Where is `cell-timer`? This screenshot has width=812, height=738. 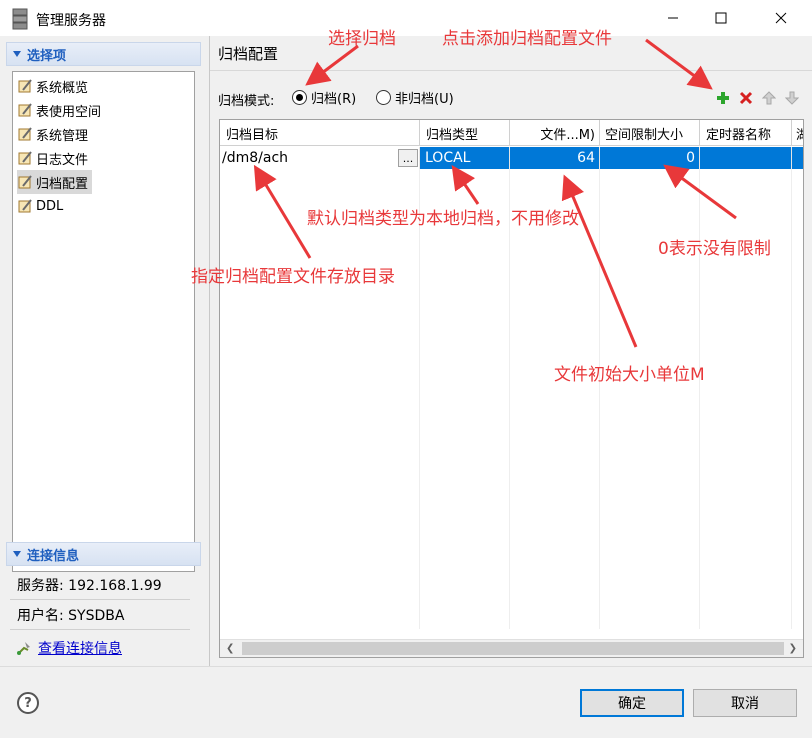 cell-timer is located at coordinates (746, 158).